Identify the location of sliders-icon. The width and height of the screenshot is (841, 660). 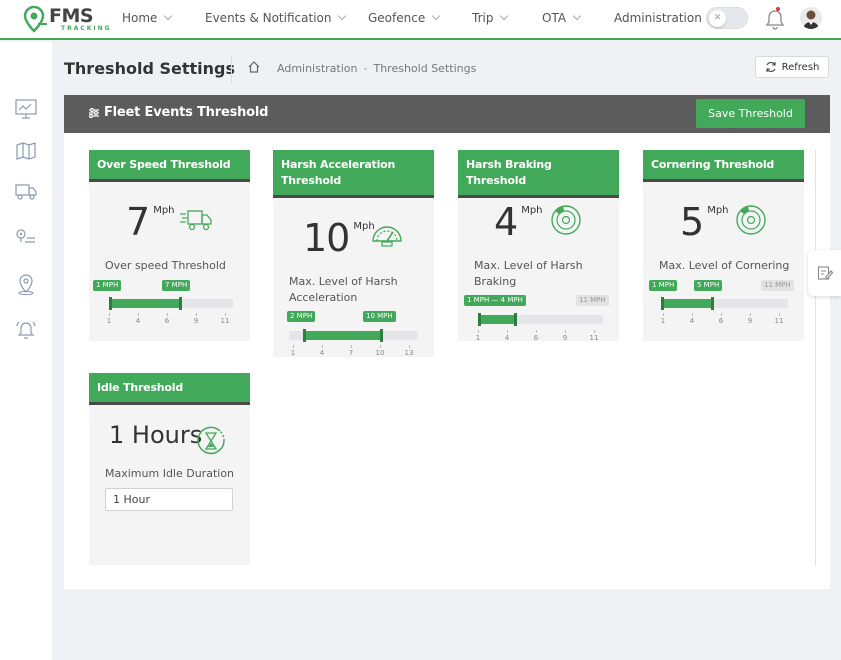
(94, 112).